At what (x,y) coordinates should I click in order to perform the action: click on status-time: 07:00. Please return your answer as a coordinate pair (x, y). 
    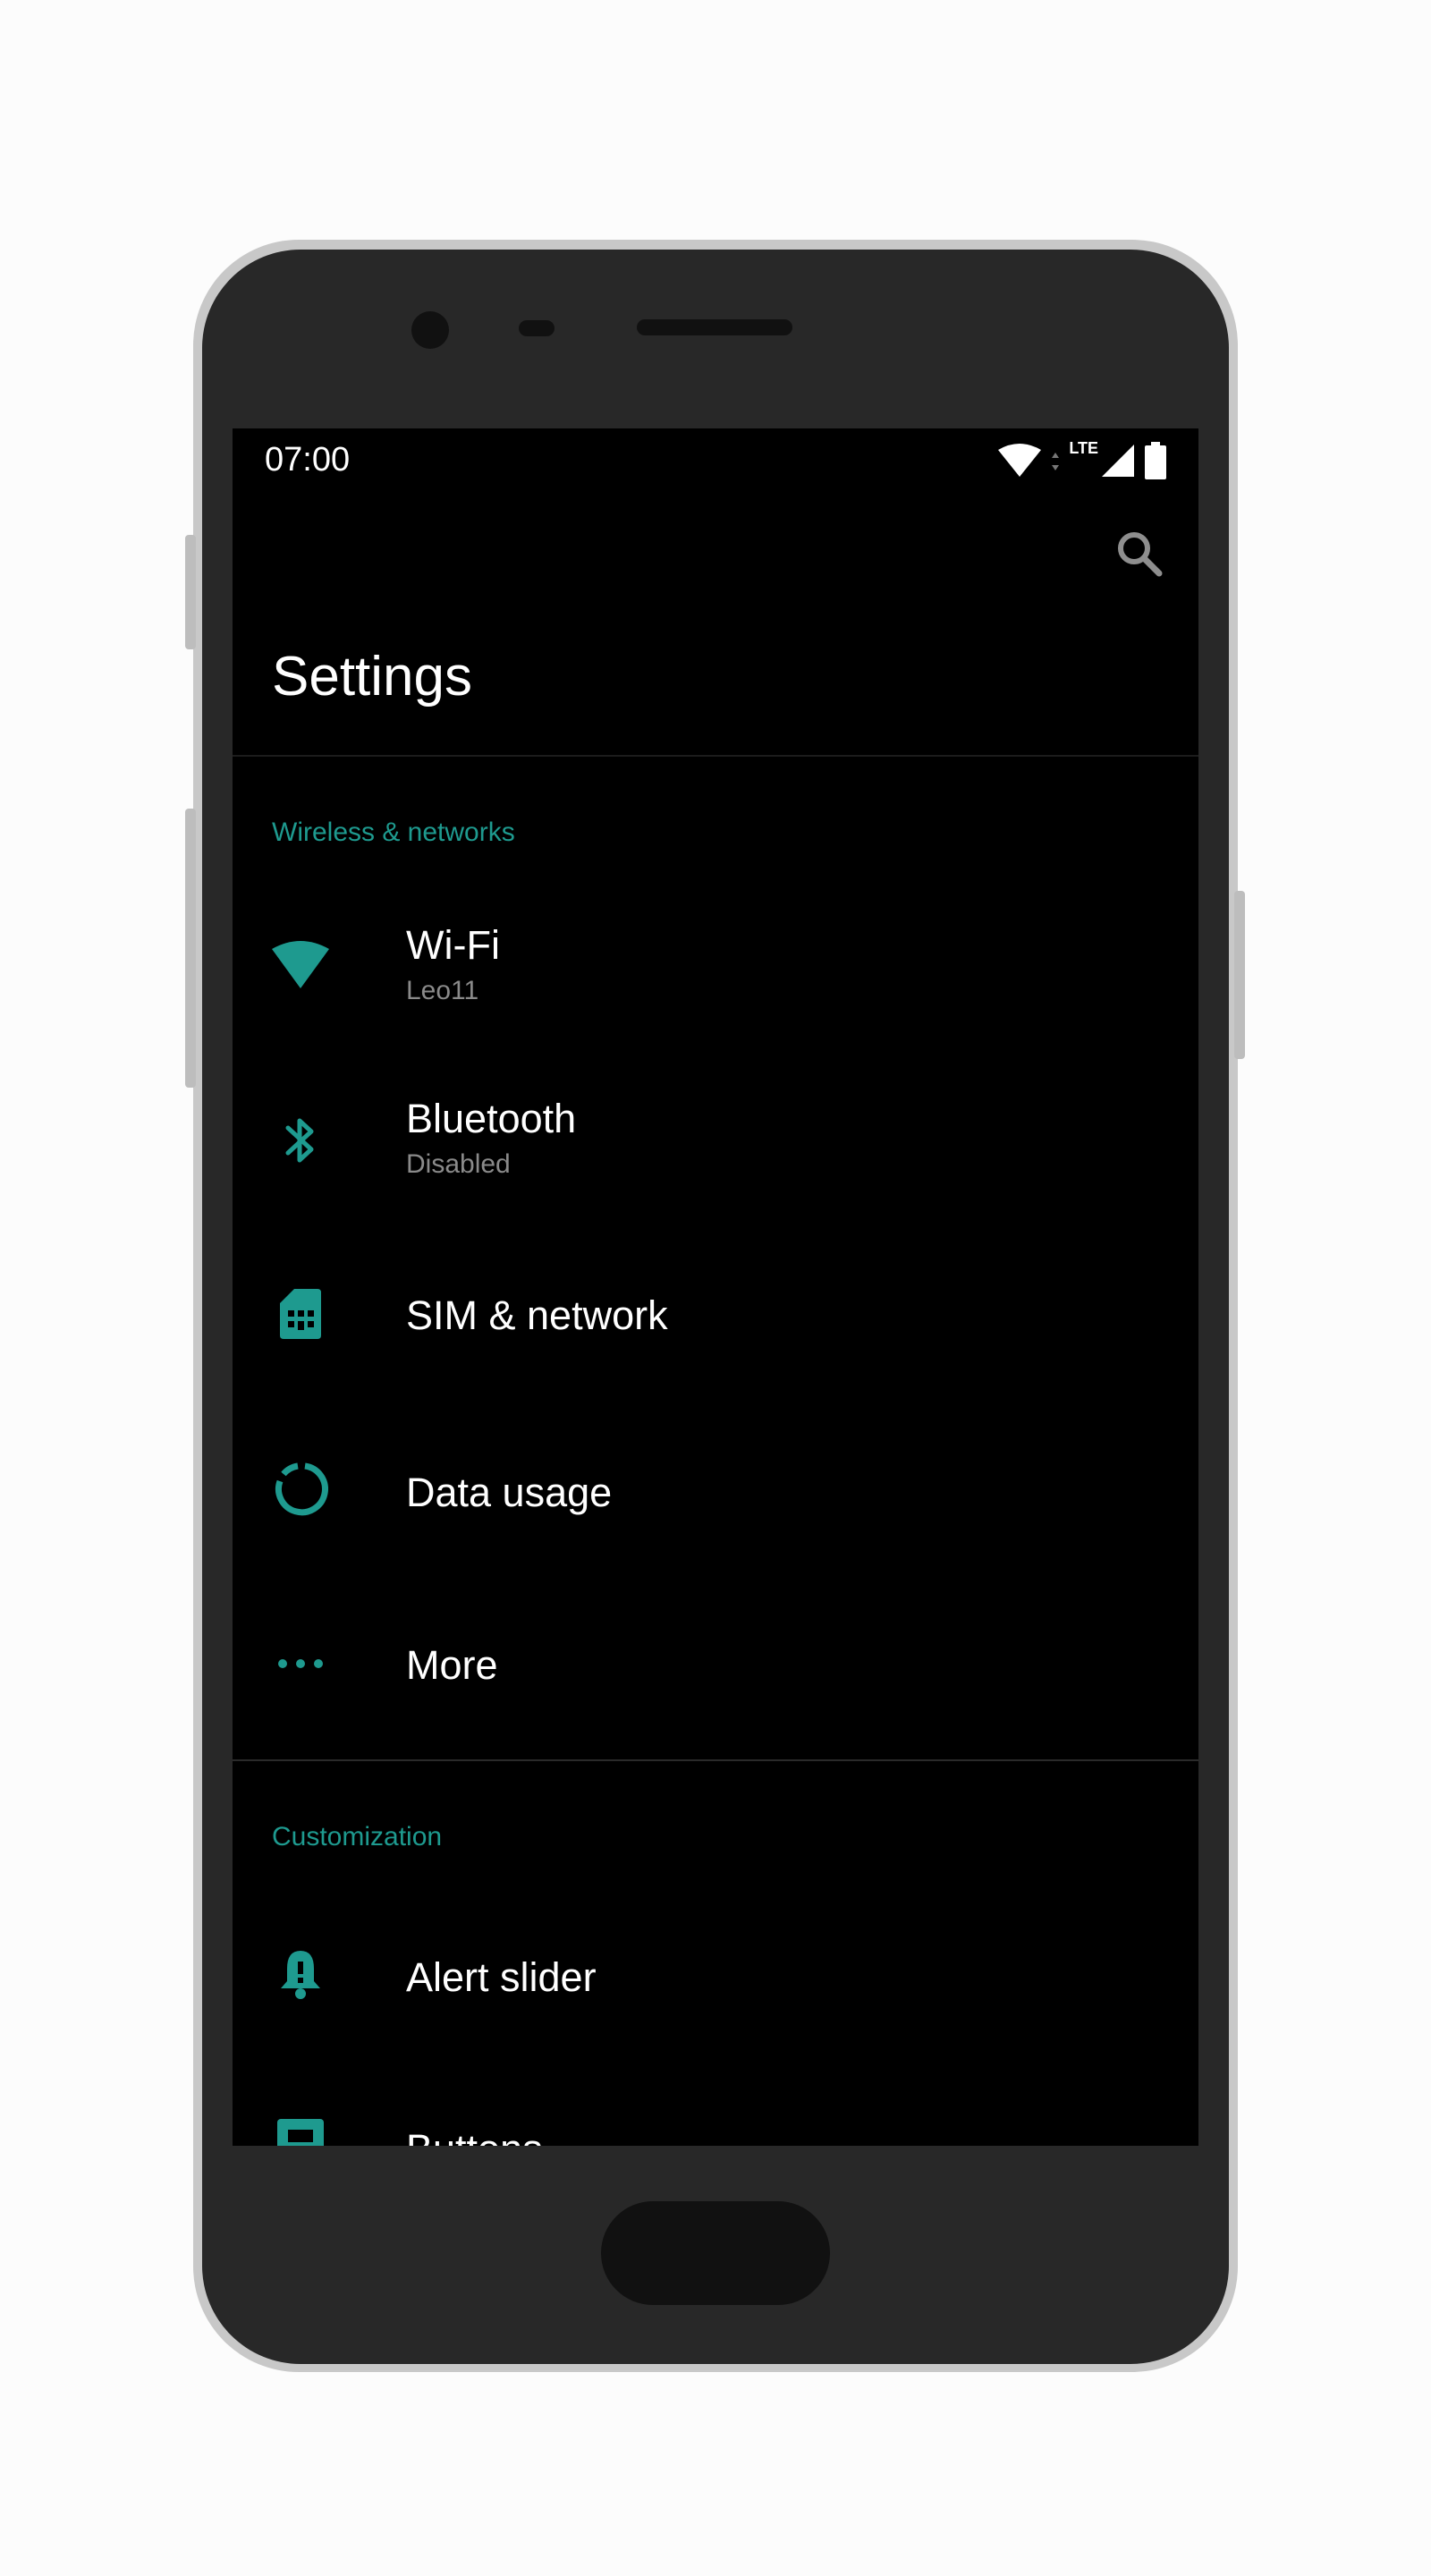
    Looking at the image, I should click on (308, 460).